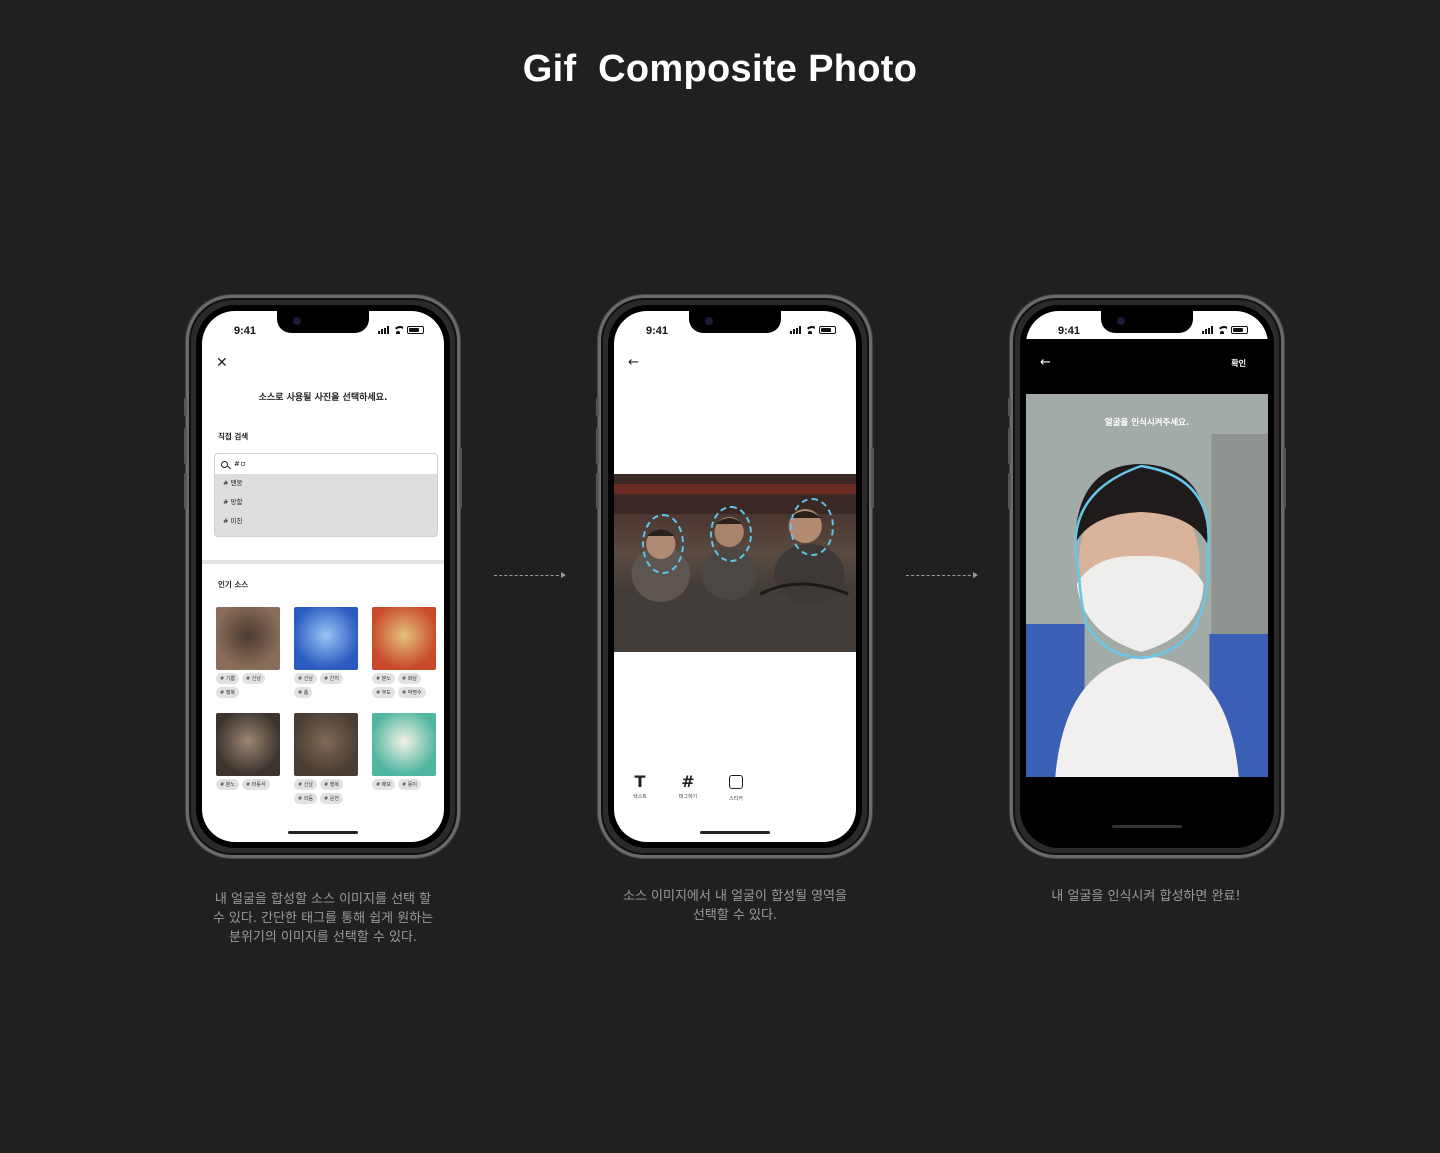  What do you see at coordinates (640, 781) in the screenshot?
I see `text-icon: T` at bounding box center [640, 781].